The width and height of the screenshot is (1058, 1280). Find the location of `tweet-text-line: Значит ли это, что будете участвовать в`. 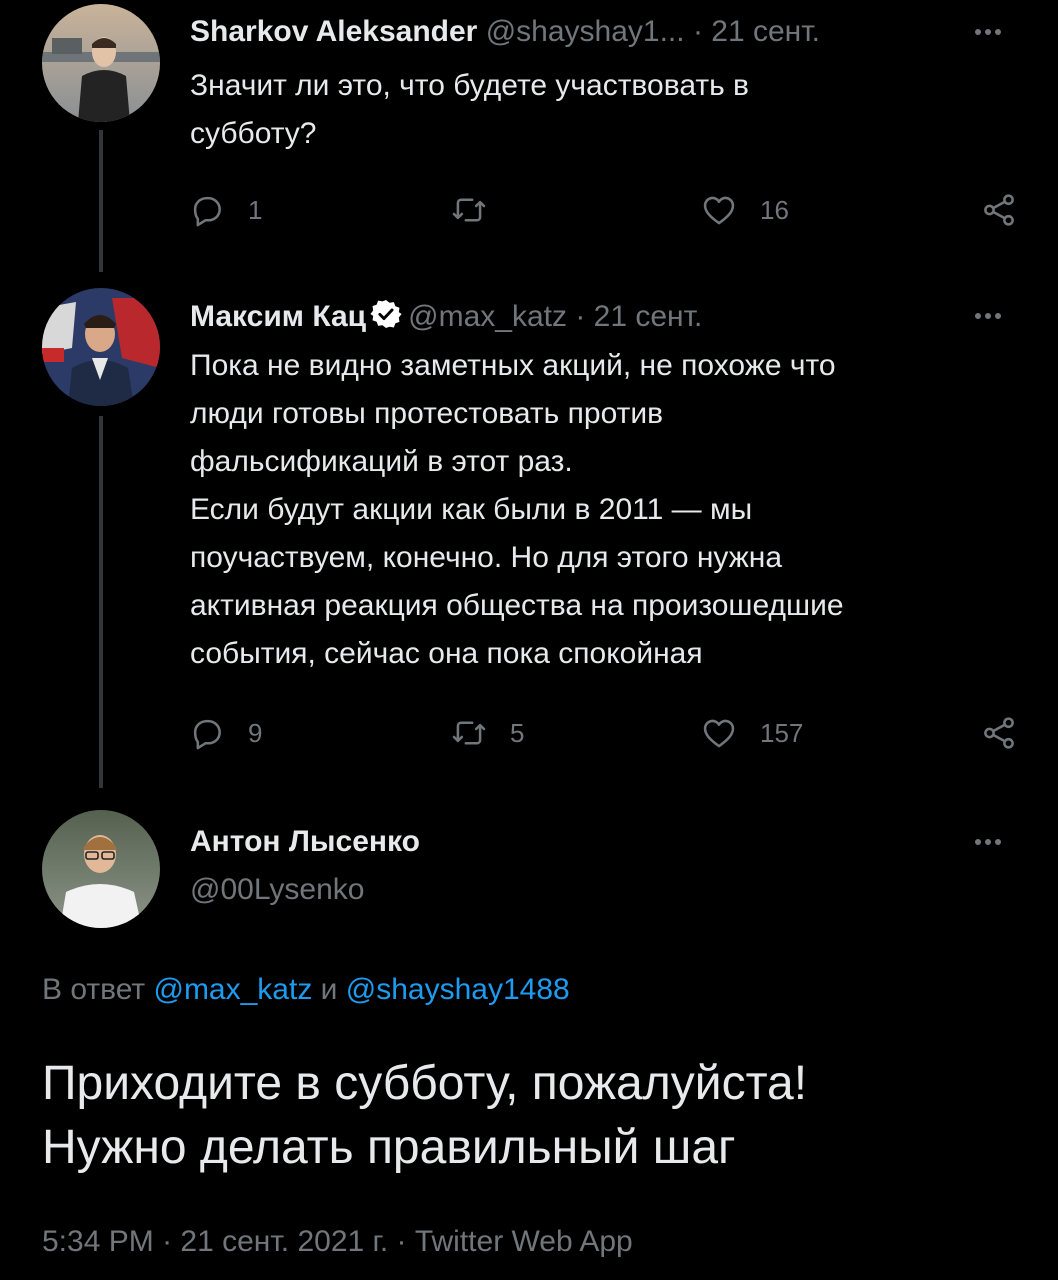

tweet-text-line: Значит ли это, что будете участвовать в is located at coordinates (469, 85).